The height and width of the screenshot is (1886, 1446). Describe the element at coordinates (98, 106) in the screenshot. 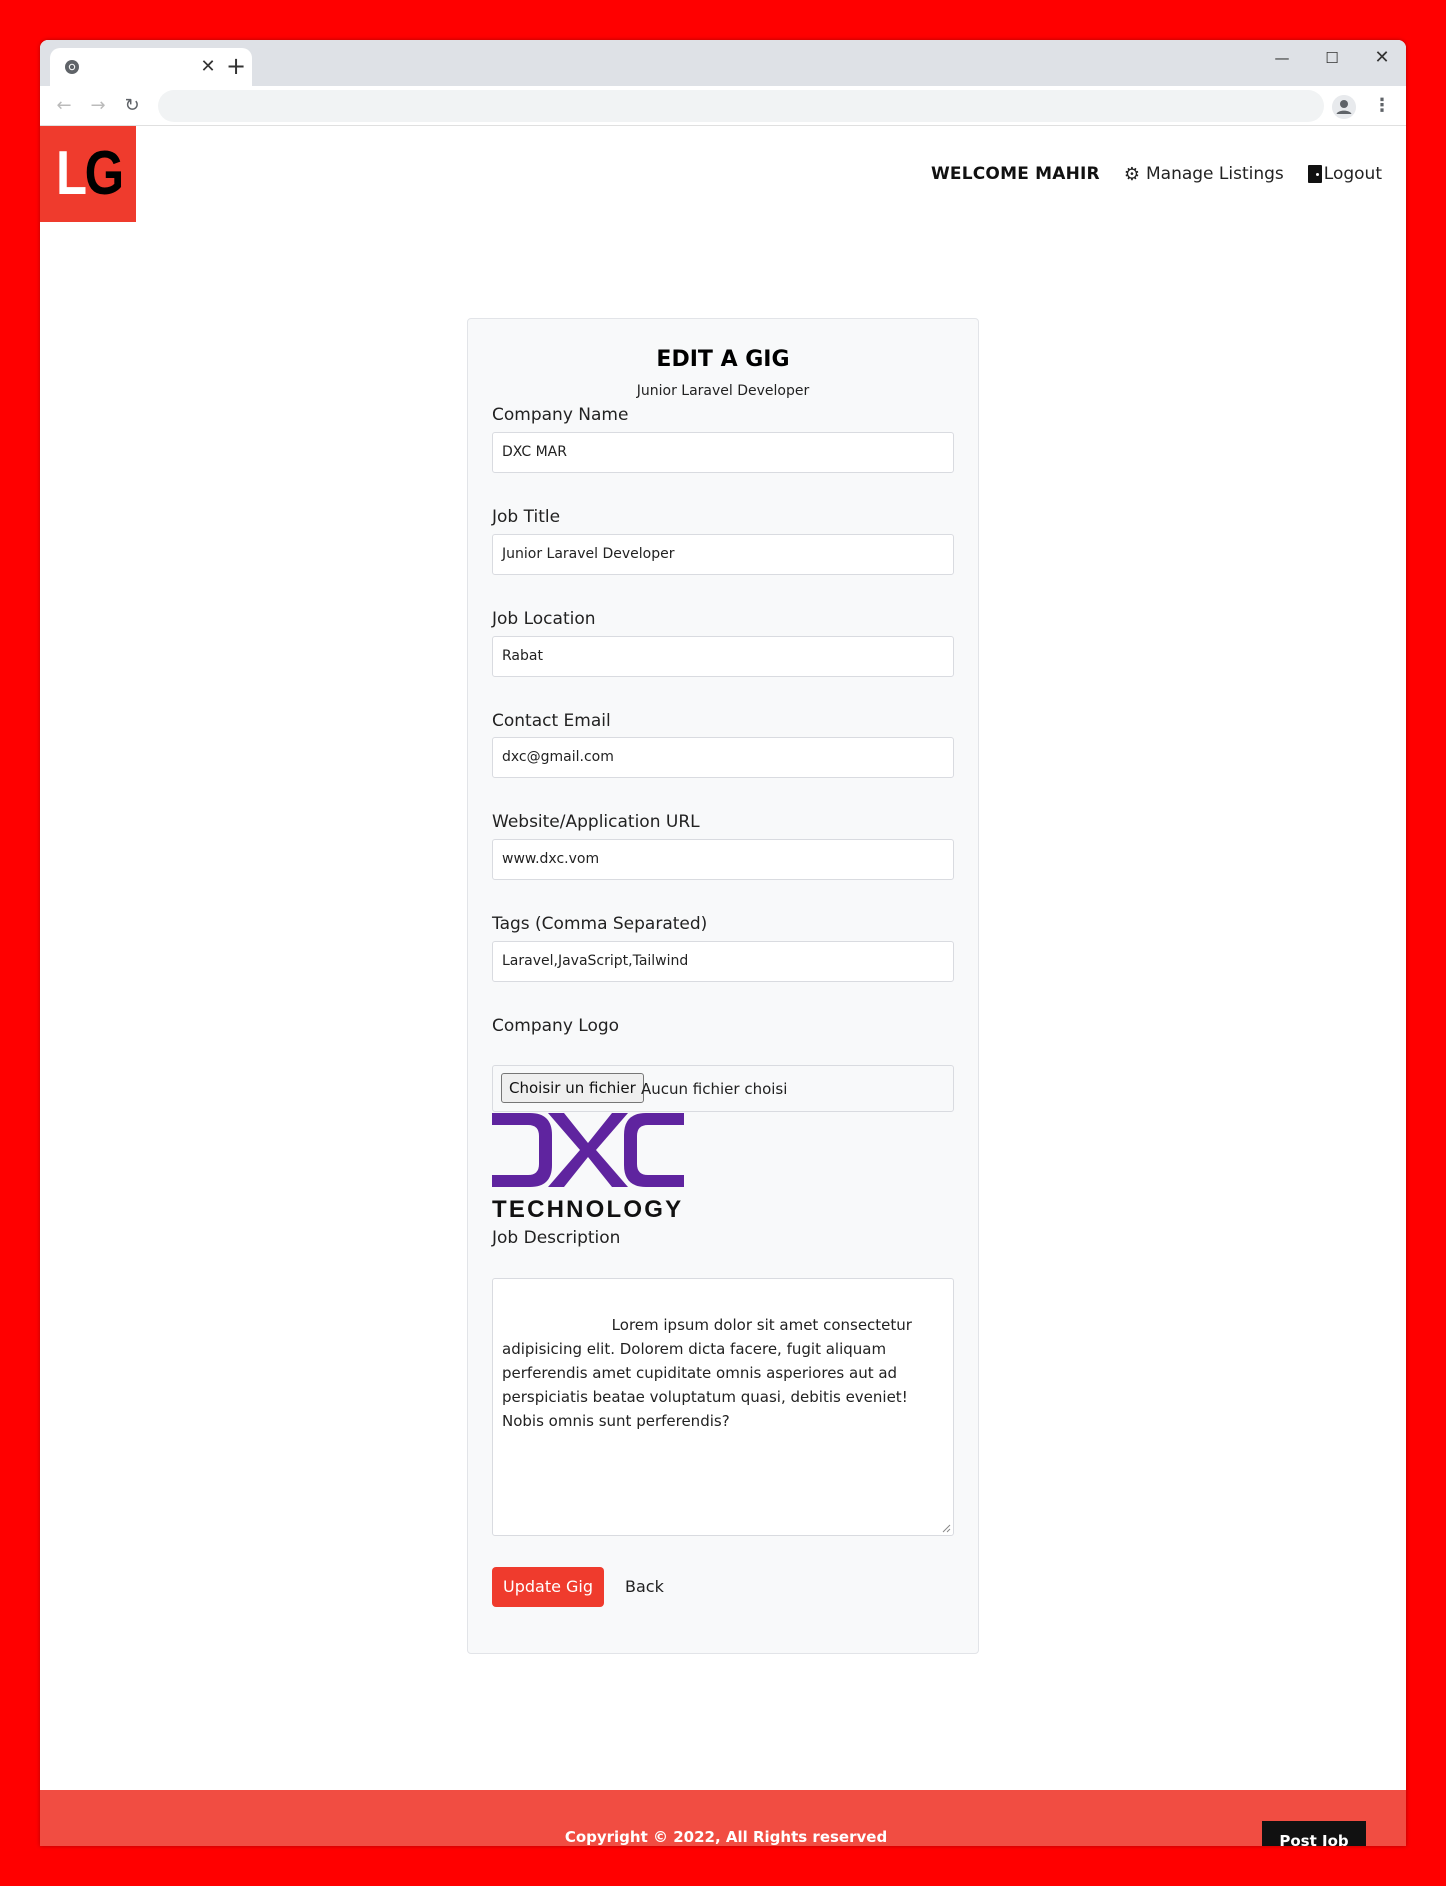

I see `forward-arrow-icon: →` at that location.